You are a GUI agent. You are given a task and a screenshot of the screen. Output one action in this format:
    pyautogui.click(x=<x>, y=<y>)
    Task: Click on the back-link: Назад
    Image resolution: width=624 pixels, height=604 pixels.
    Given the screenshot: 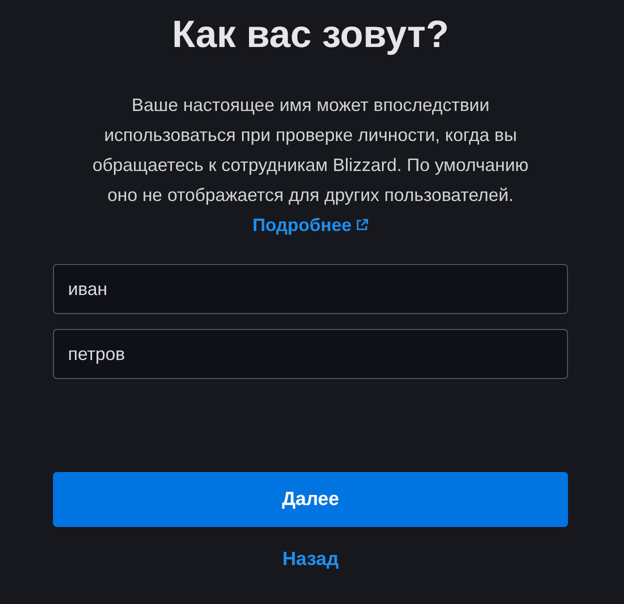 What is the action you would take?
    pyautogui.click(x=310, y=560)
    